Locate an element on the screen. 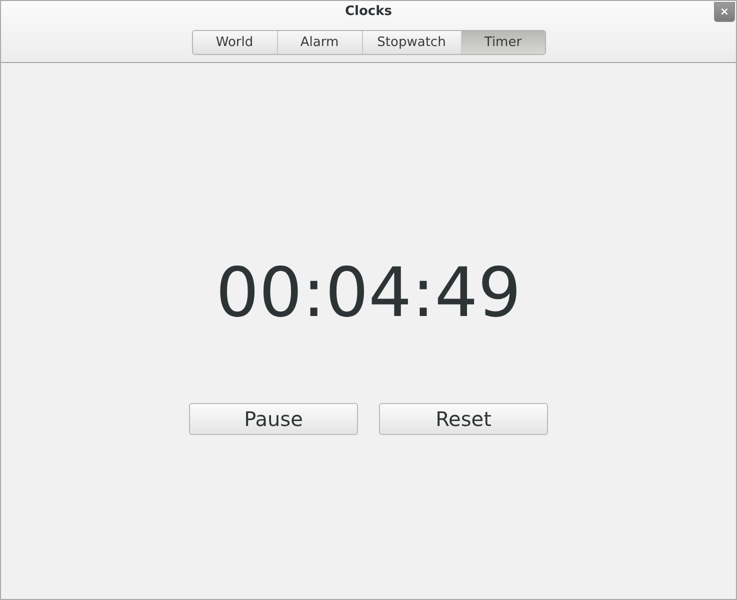 The image size is (737, 600). tab: Timer is located at coordinates (502, 42).